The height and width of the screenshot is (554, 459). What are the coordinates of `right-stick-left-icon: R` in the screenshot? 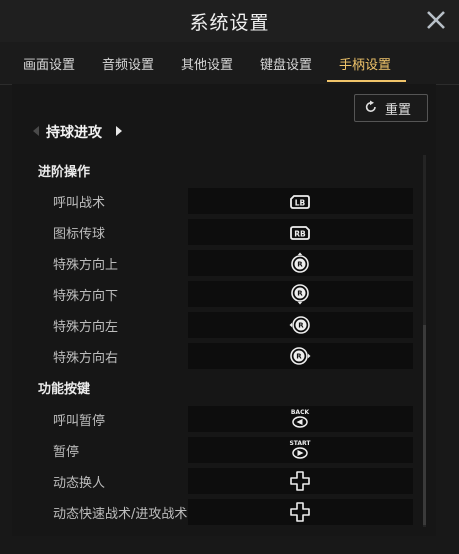 It's located at (299, 325).